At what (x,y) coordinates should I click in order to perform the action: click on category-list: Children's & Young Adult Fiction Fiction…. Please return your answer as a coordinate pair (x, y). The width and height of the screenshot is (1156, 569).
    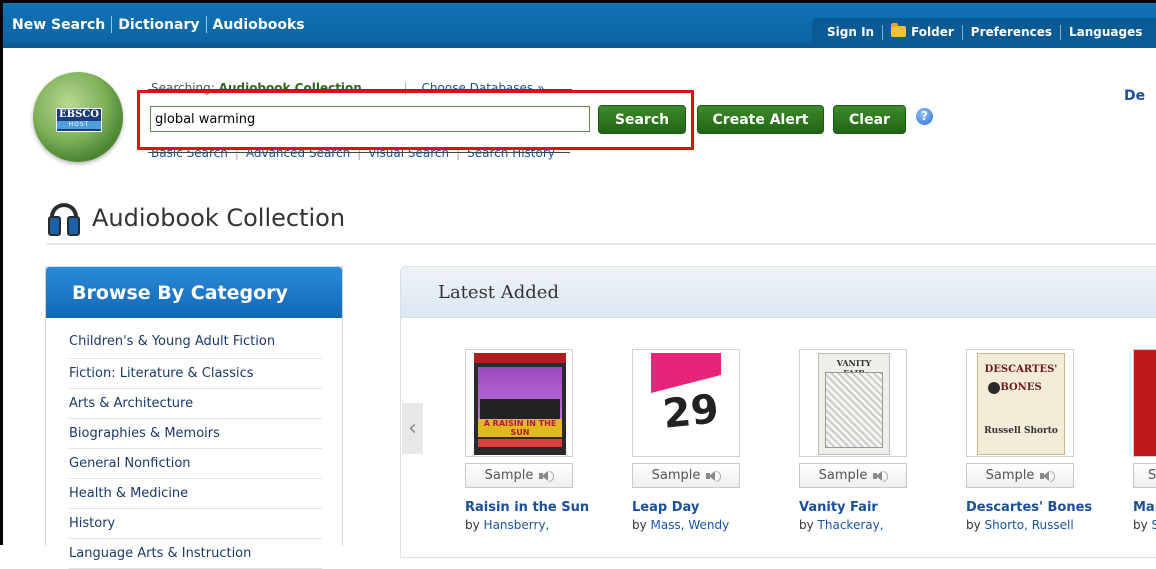
    Looking at the image, I should click on (194, 447).